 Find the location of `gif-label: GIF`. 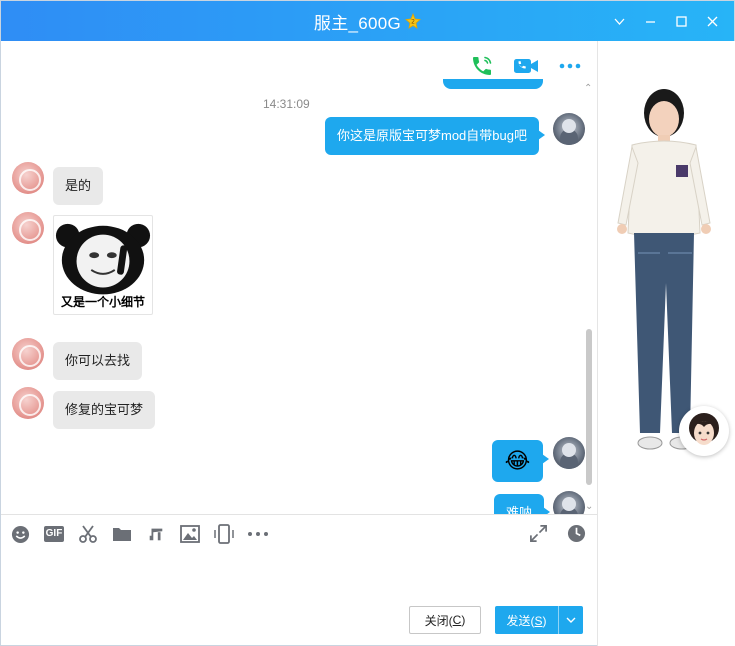

gif-label: GIF is located at coordinates (54, 534).